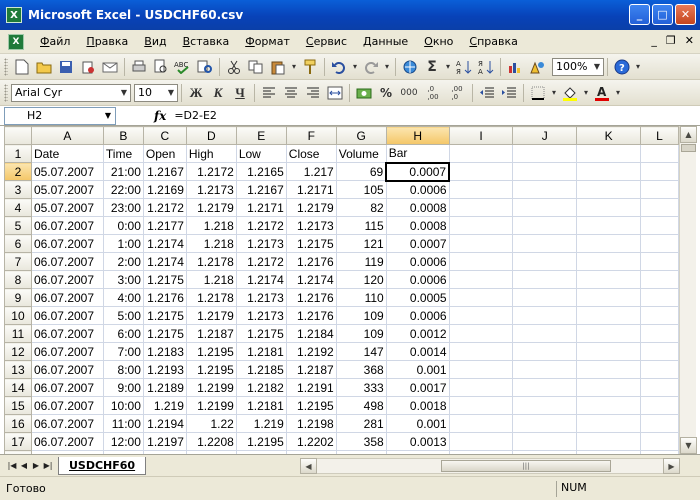 This screenshot has height=500, width=700. I want to click on cell: 8:00, so click(123, 369).